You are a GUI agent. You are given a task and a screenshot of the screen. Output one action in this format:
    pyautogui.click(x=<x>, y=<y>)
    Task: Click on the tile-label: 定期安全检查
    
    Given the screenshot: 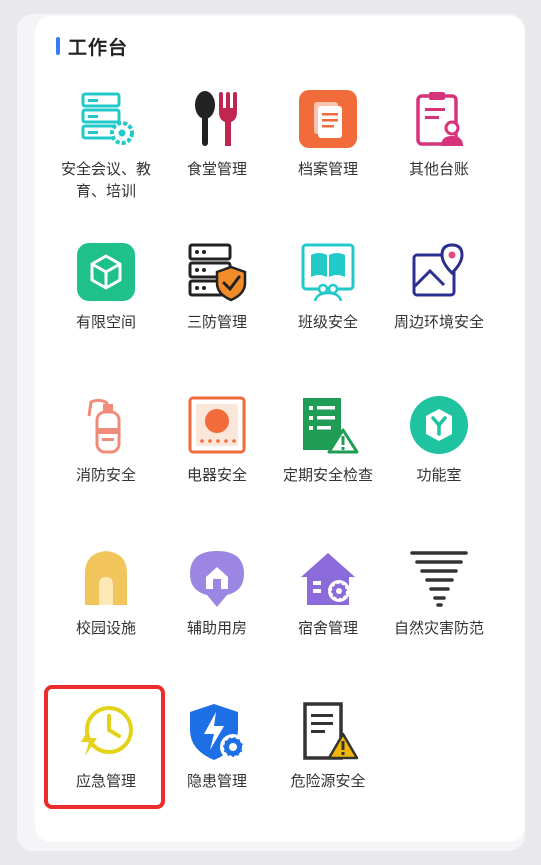 What is the action you would take?
    pyautogui.click(x=327, y=475)
    